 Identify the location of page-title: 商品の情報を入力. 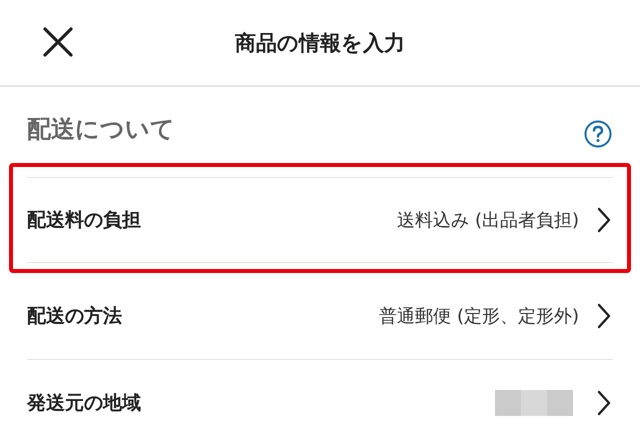
(320, 43).